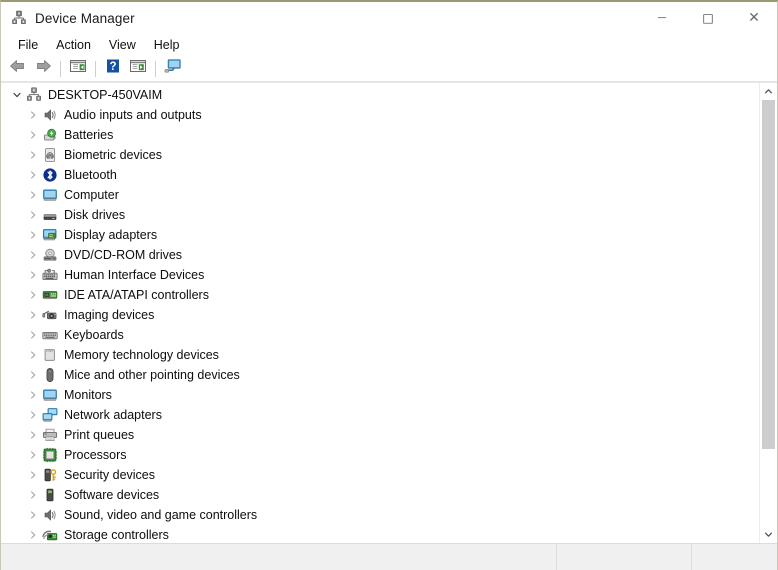 This screenshot has height=570, width=778. Describe the element at coordinates (134, 275) in the screenshot. I see `tree-item-label: Human Interface Devices` at that location.